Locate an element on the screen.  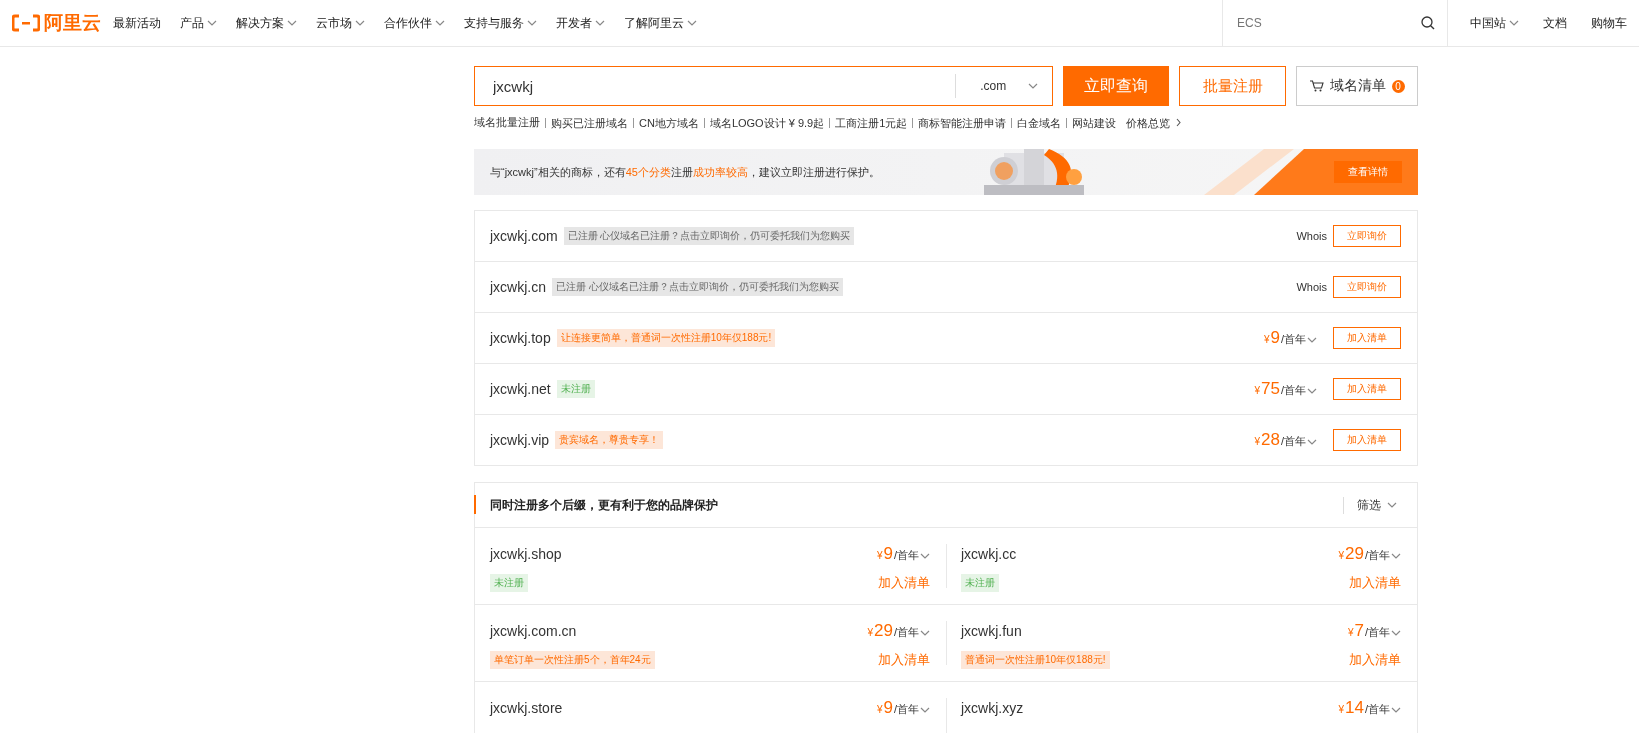
status-tag: 普通词一次性注册10年仅188元! is located at coordinates (1035, 660).